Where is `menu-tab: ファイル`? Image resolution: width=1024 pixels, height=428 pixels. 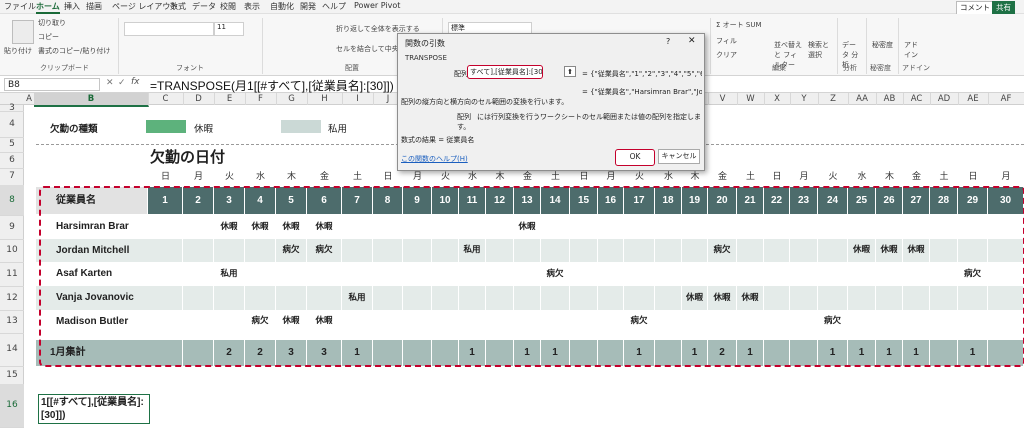 menu-tab: ファイル is located at coordinates (20, 6).